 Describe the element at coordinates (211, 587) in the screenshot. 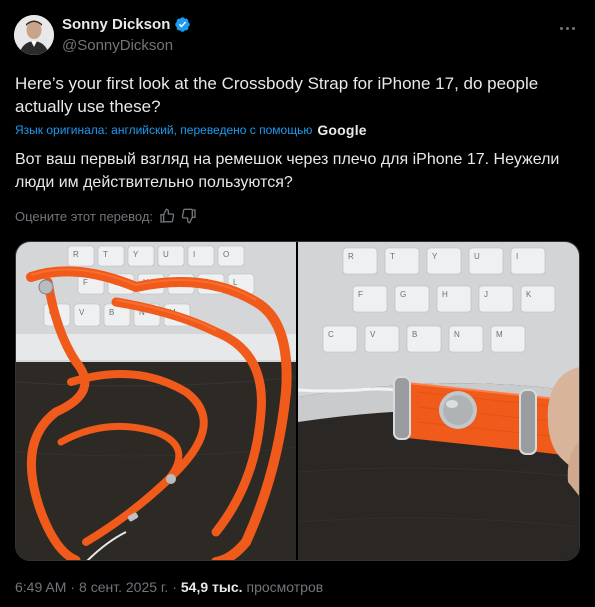

I see `views-count: 54,9 тыс.` at that location.